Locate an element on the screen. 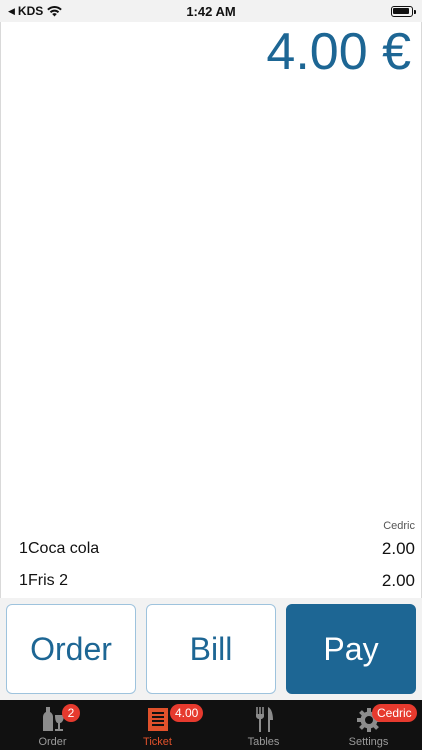 Image resolution: width=422 pixels, height=750 pixels. tab-order-label: Order is located at coordinates (52, 742).